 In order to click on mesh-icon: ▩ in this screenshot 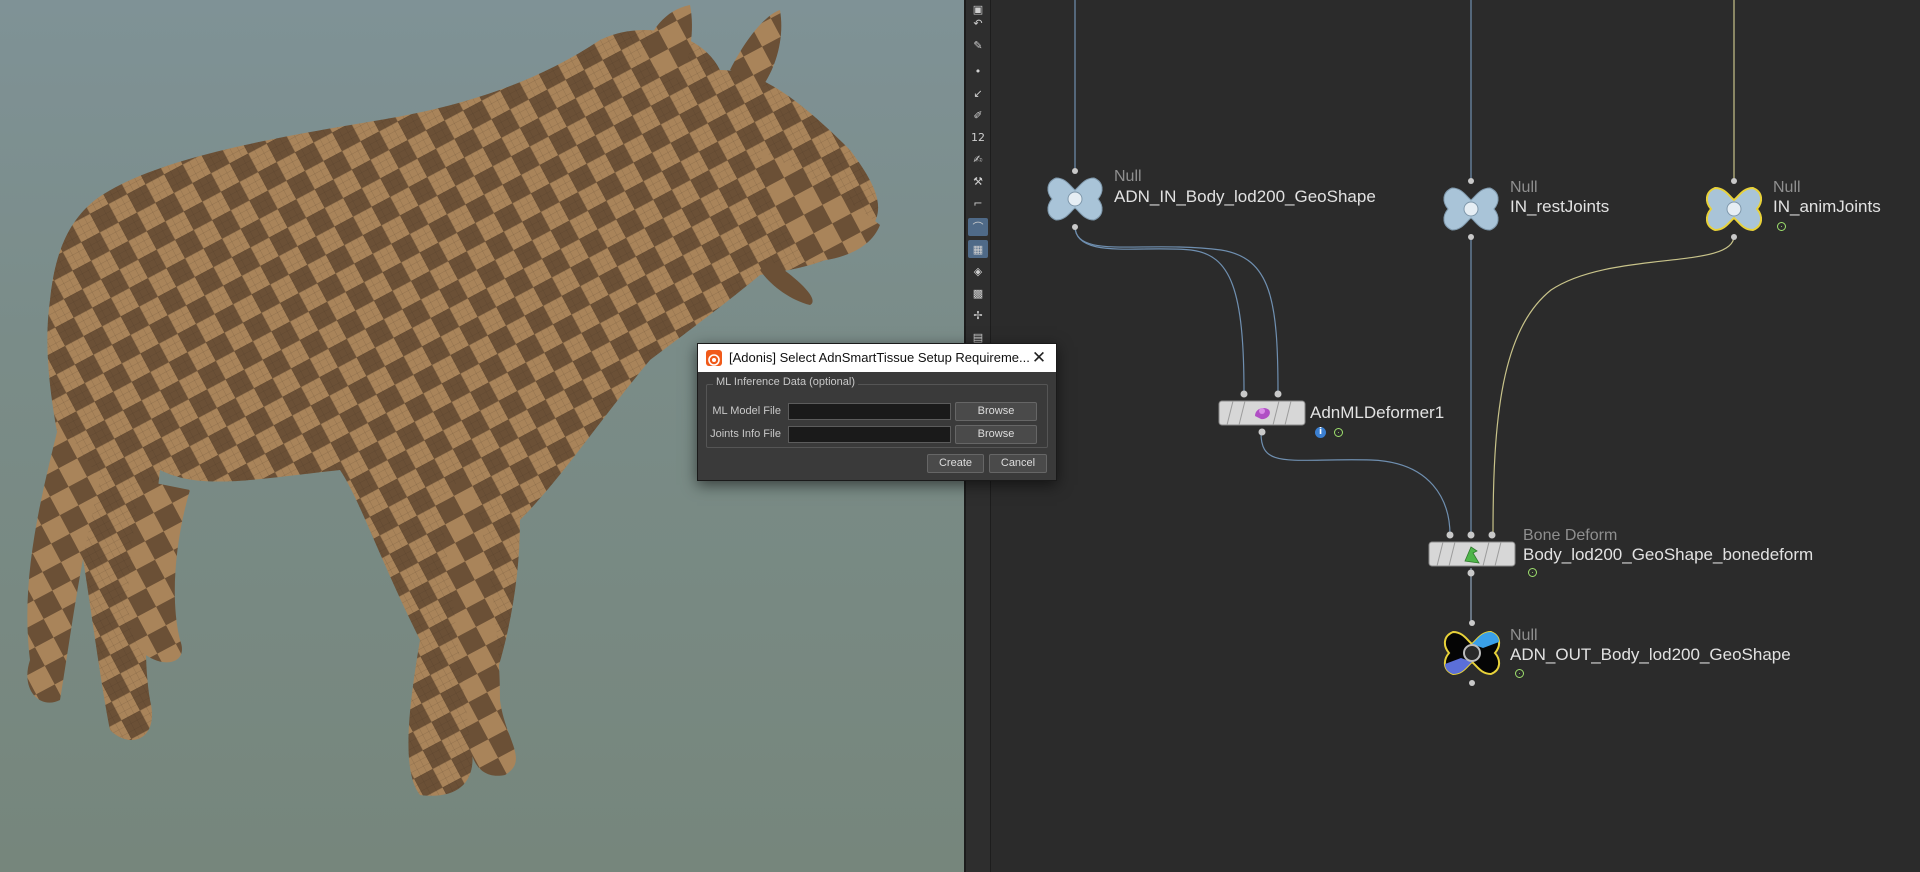, I will do `click(978, 293)`.